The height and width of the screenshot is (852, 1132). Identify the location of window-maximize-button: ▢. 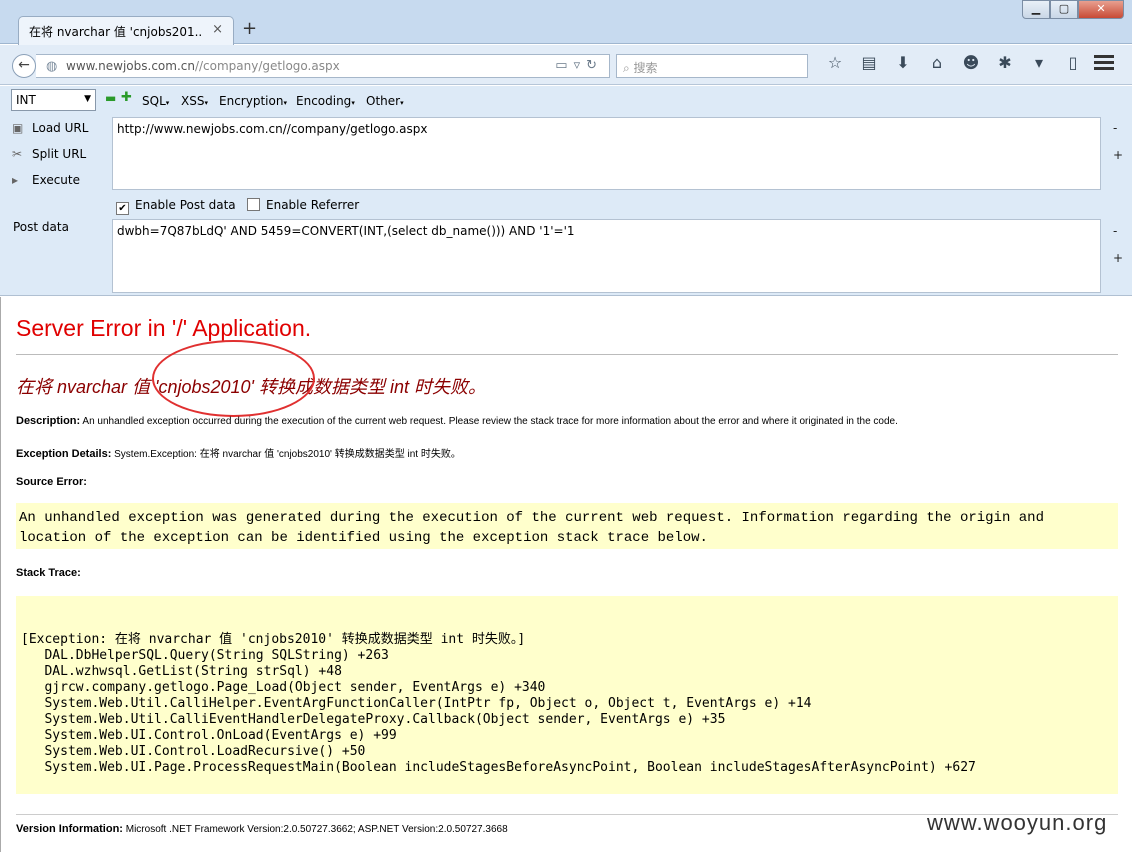
(1064, 9).